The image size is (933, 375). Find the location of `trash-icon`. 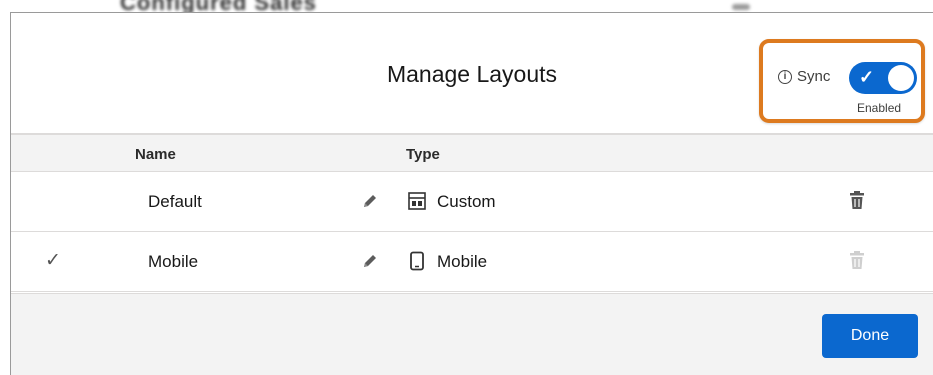

trash-icon is located at coordinates (857, 200).